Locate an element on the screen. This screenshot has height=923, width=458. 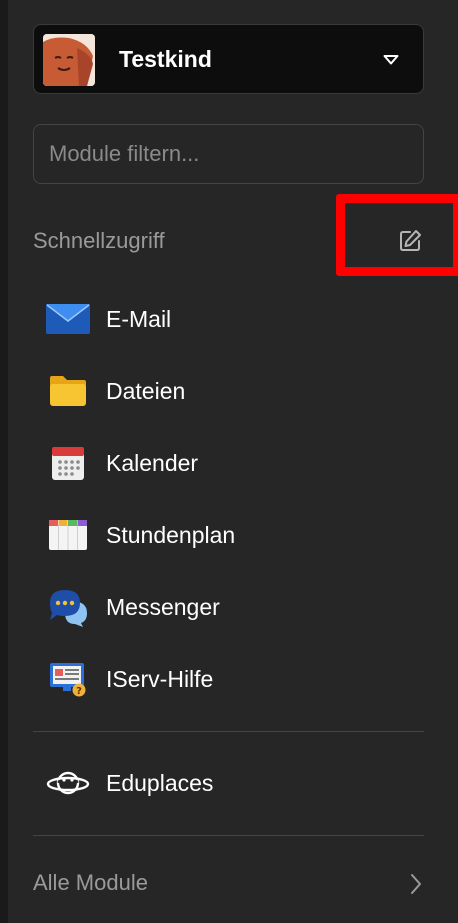
module-label: IServ-Hilfe is located at coordinates (160, 679).